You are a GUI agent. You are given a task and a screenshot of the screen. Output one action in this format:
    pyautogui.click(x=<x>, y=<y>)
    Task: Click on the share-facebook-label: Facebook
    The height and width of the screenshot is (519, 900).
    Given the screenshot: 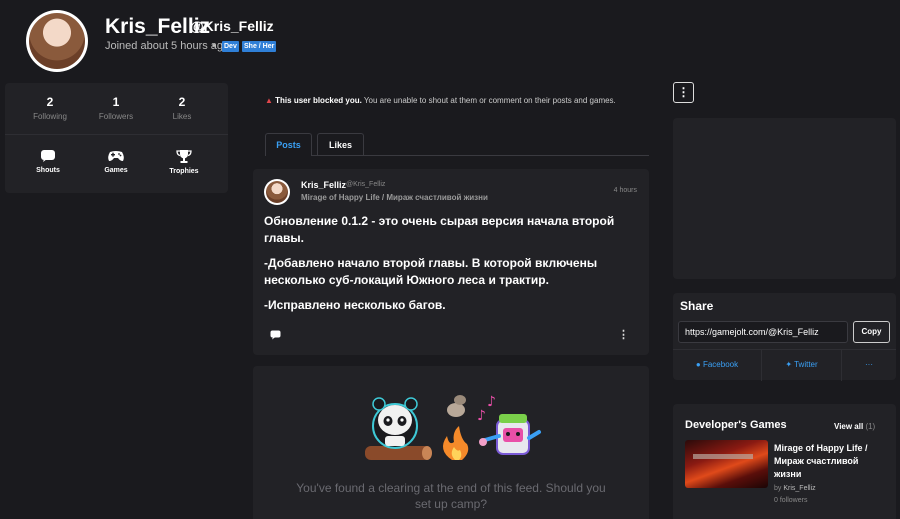 What is the action you would take?
    pyautogui.click(x=720, y=364)
    